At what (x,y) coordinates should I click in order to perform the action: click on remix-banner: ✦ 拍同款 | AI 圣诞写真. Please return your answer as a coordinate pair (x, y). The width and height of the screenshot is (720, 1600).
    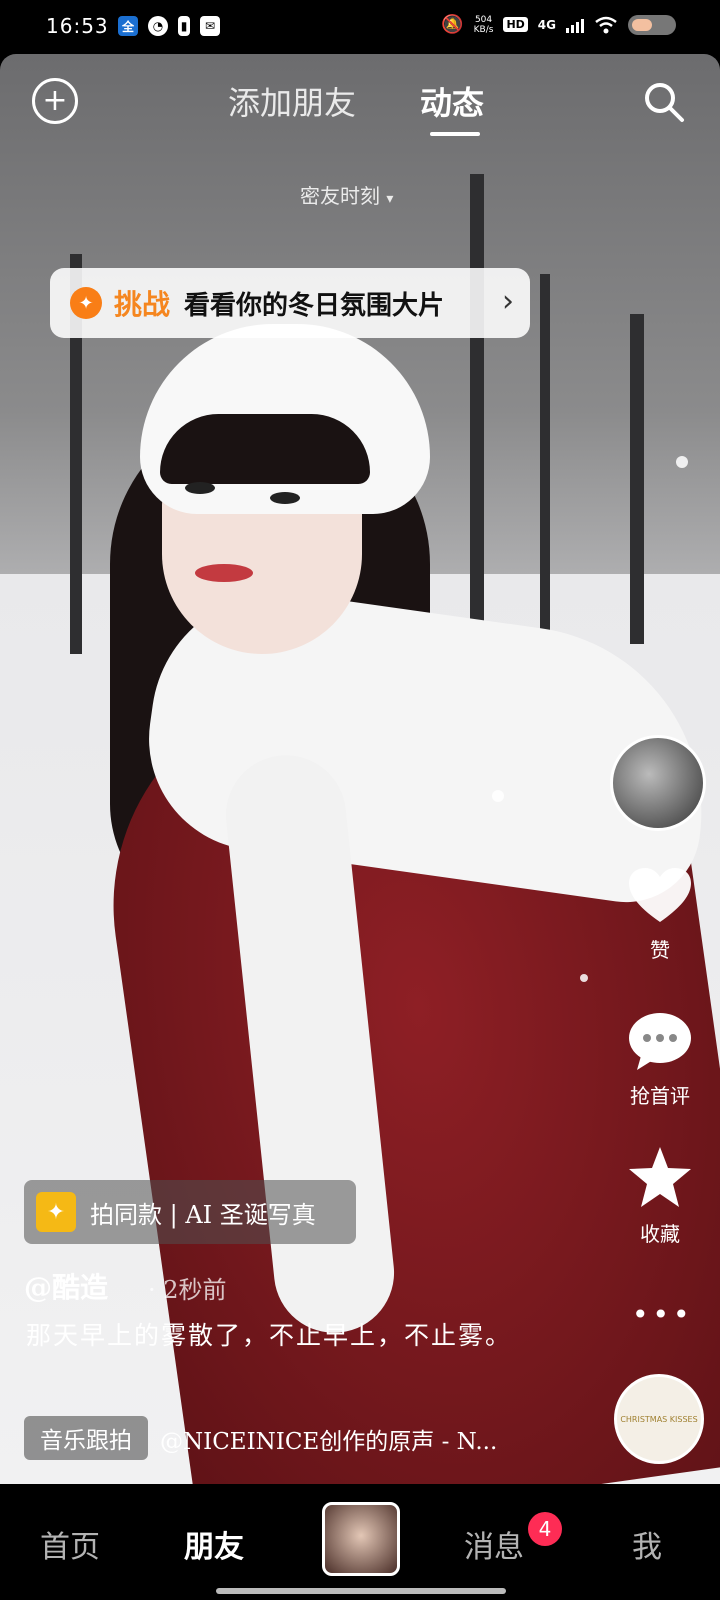
    Looking at the image, I should click on (190, 1212).